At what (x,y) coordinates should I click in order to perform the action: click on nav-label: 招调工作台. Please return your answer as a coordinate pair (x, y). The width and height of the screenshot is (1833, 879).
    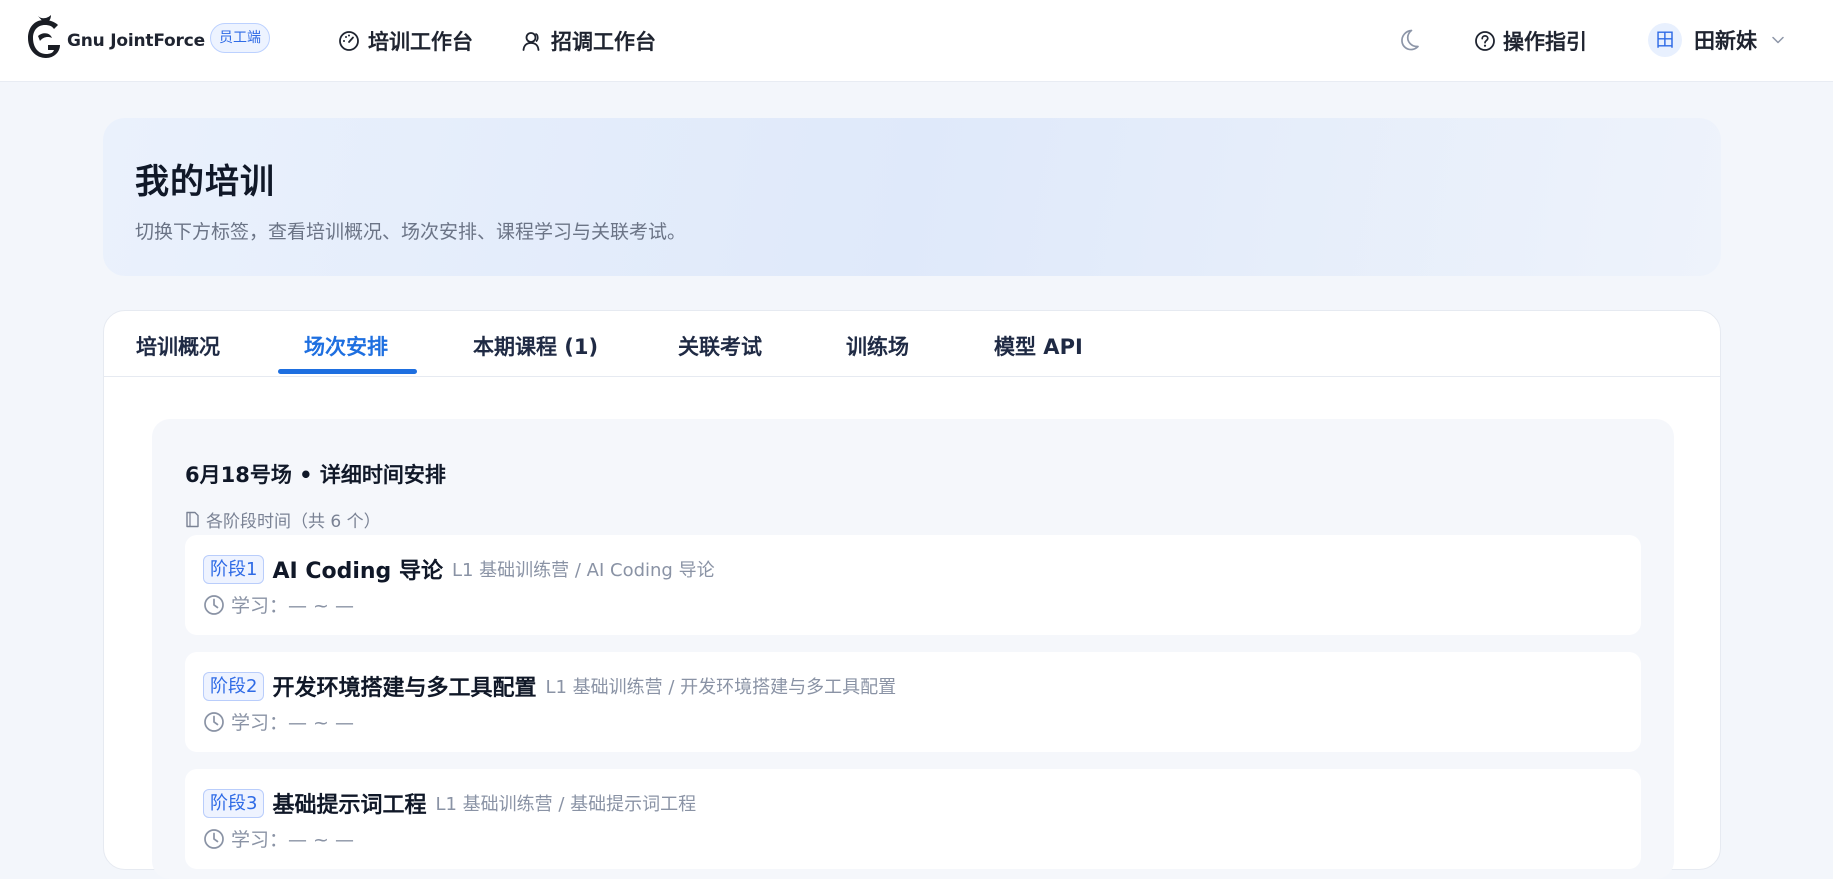
    Looking at the image, I should click on (603, 42).